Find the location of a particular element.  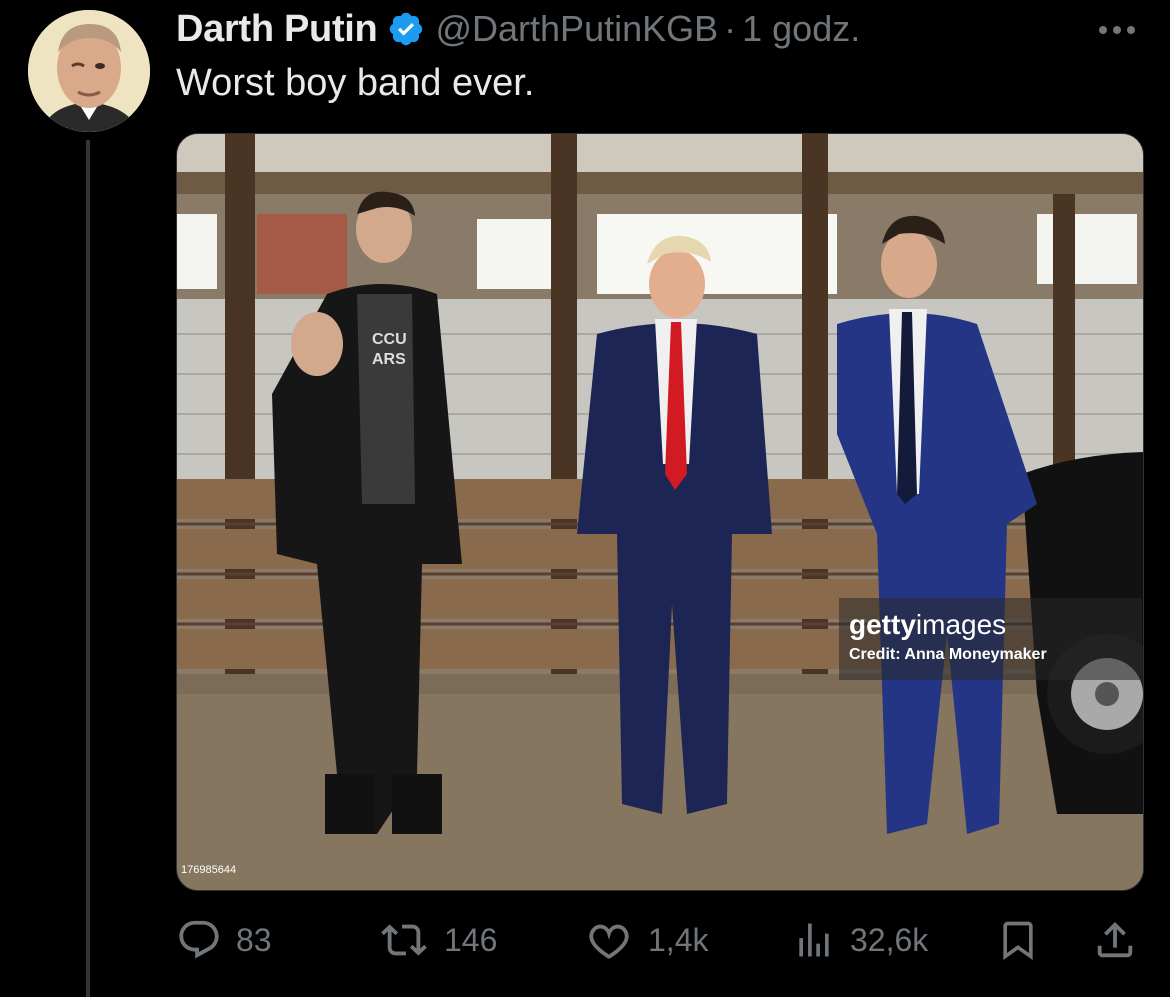

reply-button: 83 is located at coordinates (224, 940).